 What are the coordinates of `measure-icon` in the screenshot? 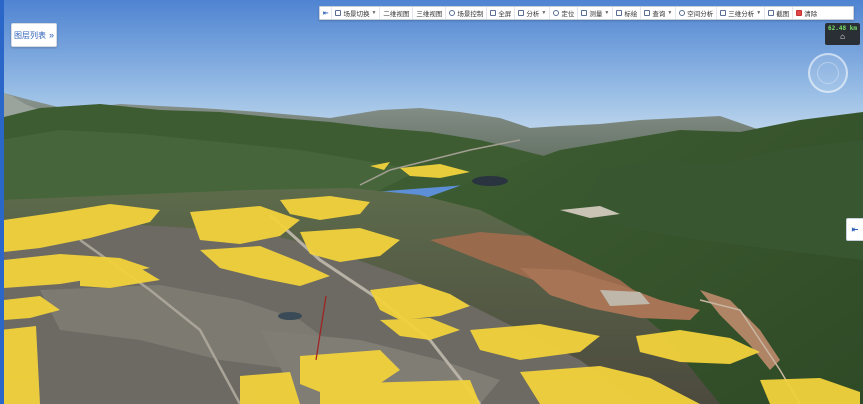 It's located at (584, 13).